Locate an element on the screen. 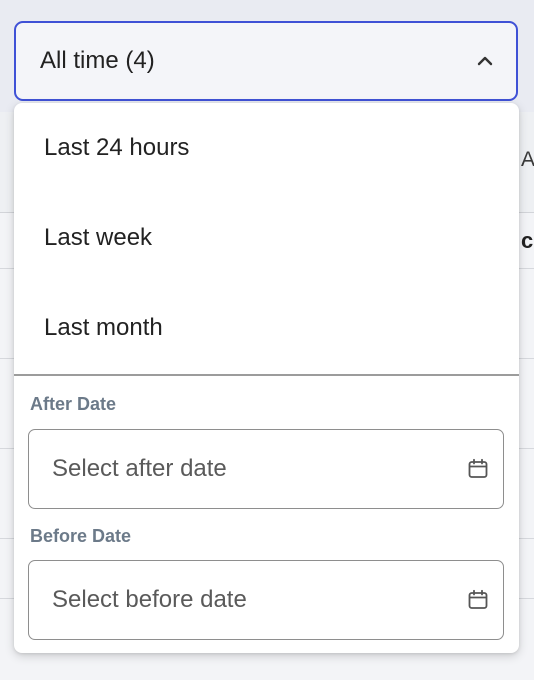  time-filter-select: All time (4) is located at coordinates (266, 61).